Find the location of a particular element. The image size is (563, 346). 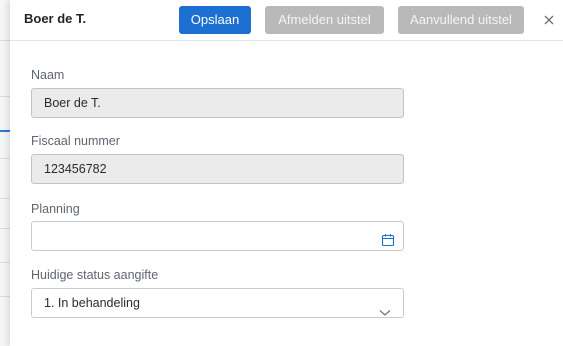

background-selected-row-indicator is located at coordinates (5, 131).